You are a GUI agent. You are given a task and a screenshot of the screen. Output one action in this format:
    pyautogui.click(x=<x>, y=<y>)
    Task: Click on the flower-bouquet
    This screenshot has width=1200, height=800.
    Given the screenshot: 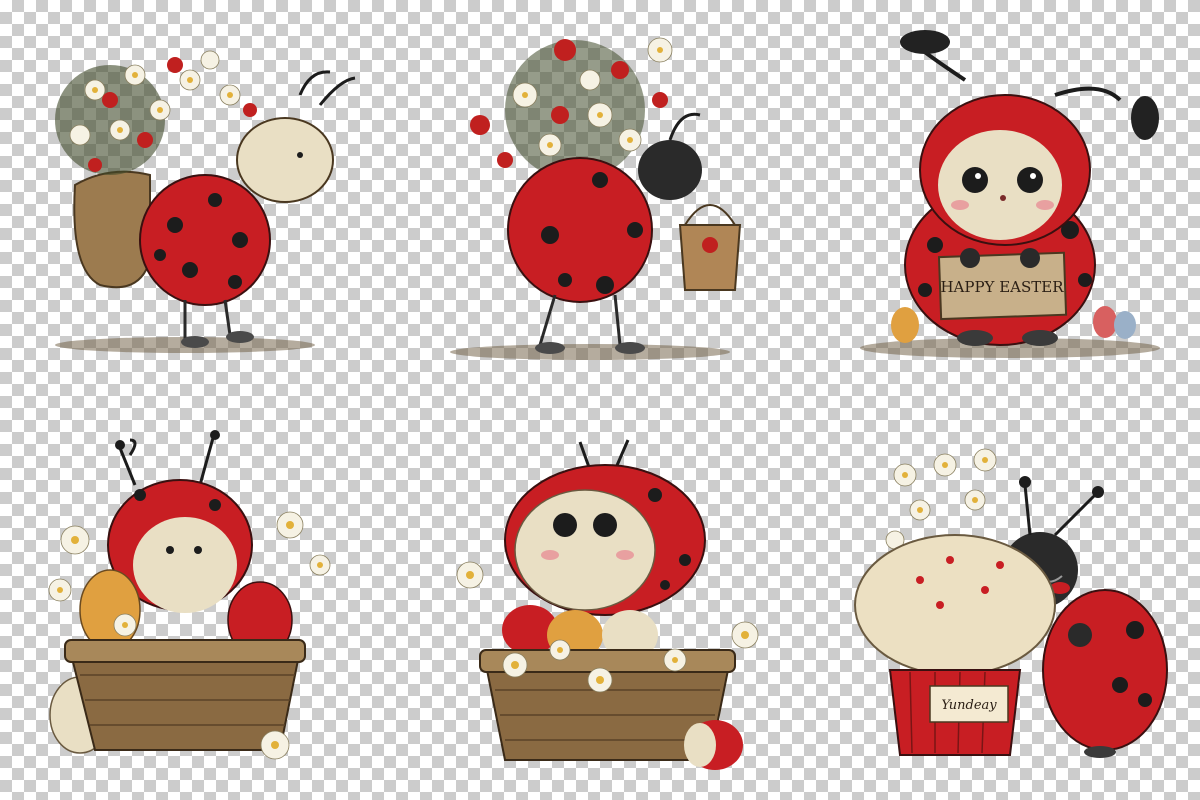 What is the action you would take?
    pyautogui.click(x=156, y=112)
    